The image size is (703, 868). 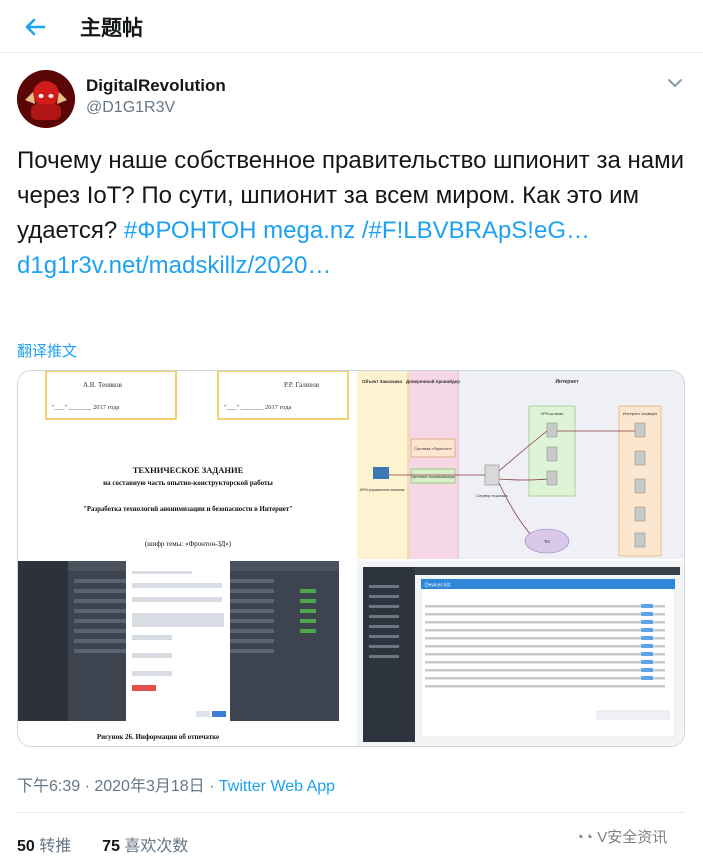 I want to click on diagram-arm: АРМ управления заказом, so click(x=381, y=490).